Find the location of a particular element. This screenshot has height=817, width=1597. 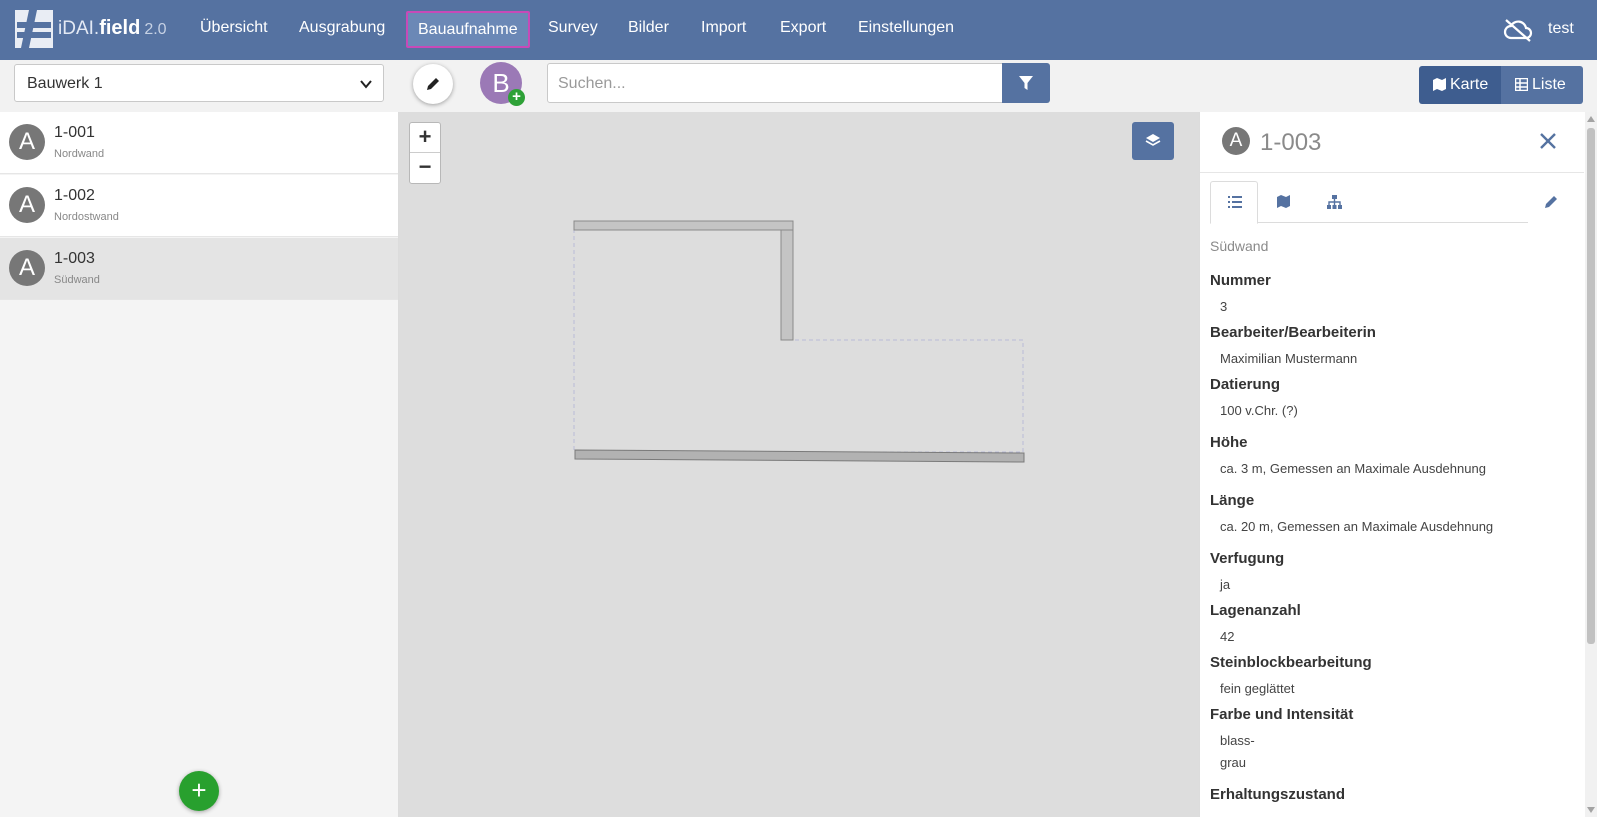

field-value: grau is located at coordinates (1233, 762).